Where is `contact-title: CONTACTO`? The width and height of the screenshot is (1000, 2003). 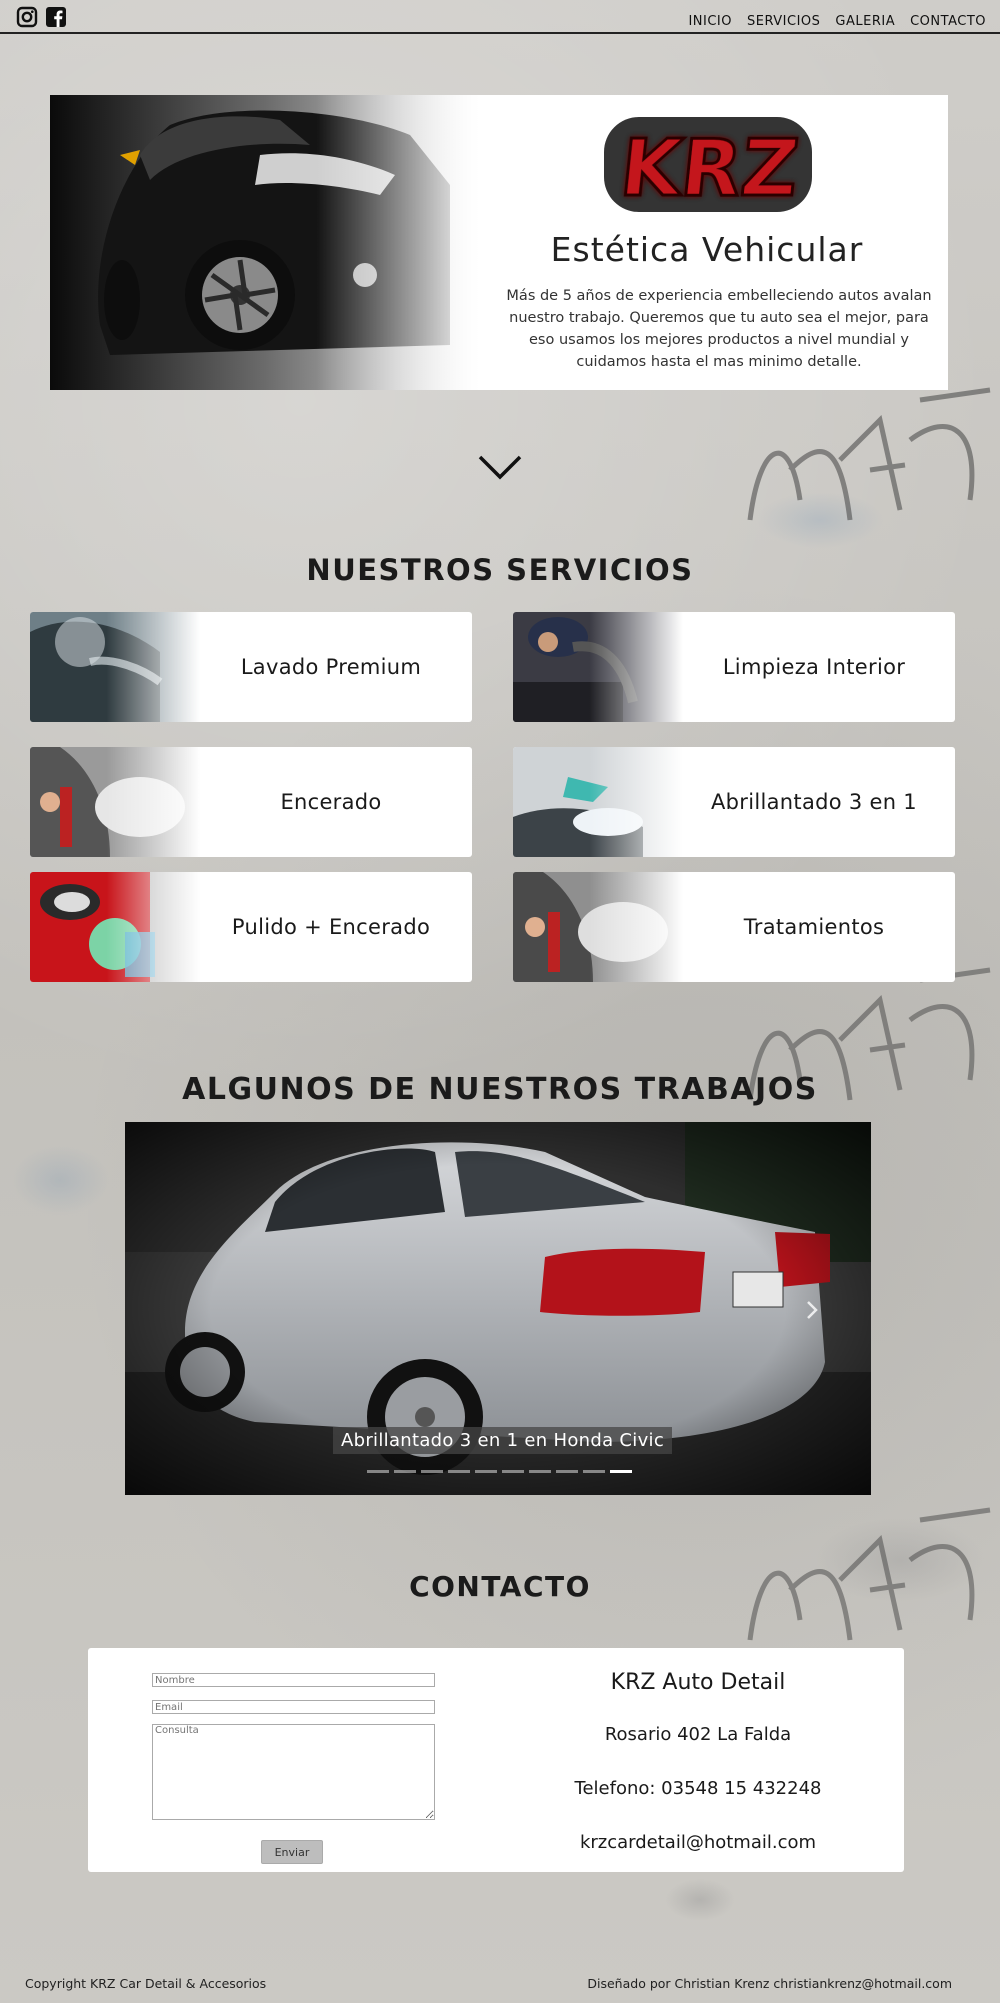
contact-title: CONTACTO is located at coordinates (500, 1586).